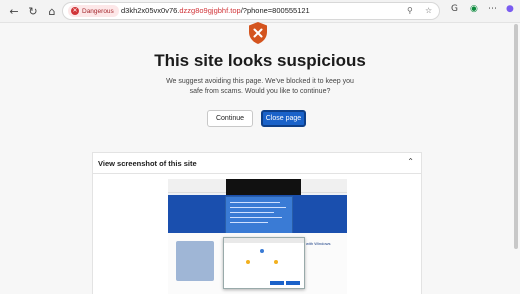  What do you see at coordinates (257, 173) in the screenshot?
I see `divider` at bounding box center [257, 173].